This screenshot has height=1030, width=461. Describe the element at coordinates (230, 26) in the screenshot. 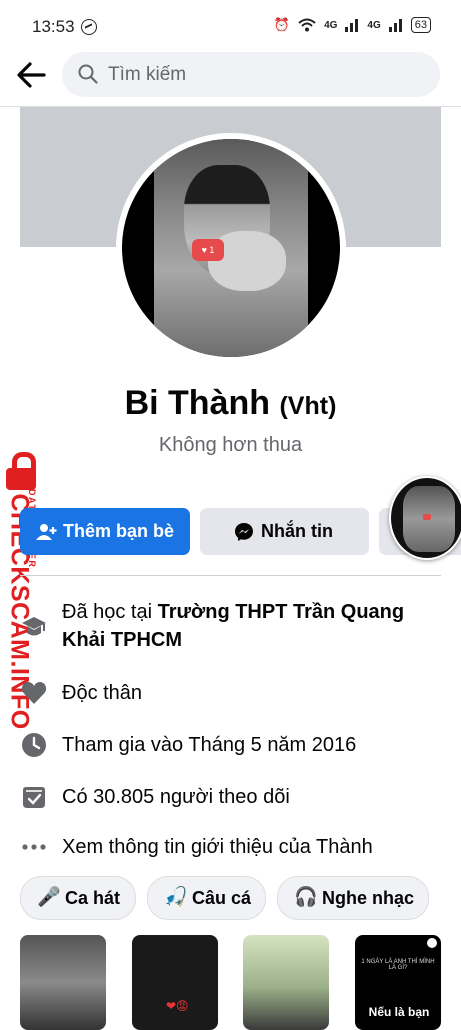

I see `status-bar: 13:53 ⏰ 4G 4G 63` at that location.